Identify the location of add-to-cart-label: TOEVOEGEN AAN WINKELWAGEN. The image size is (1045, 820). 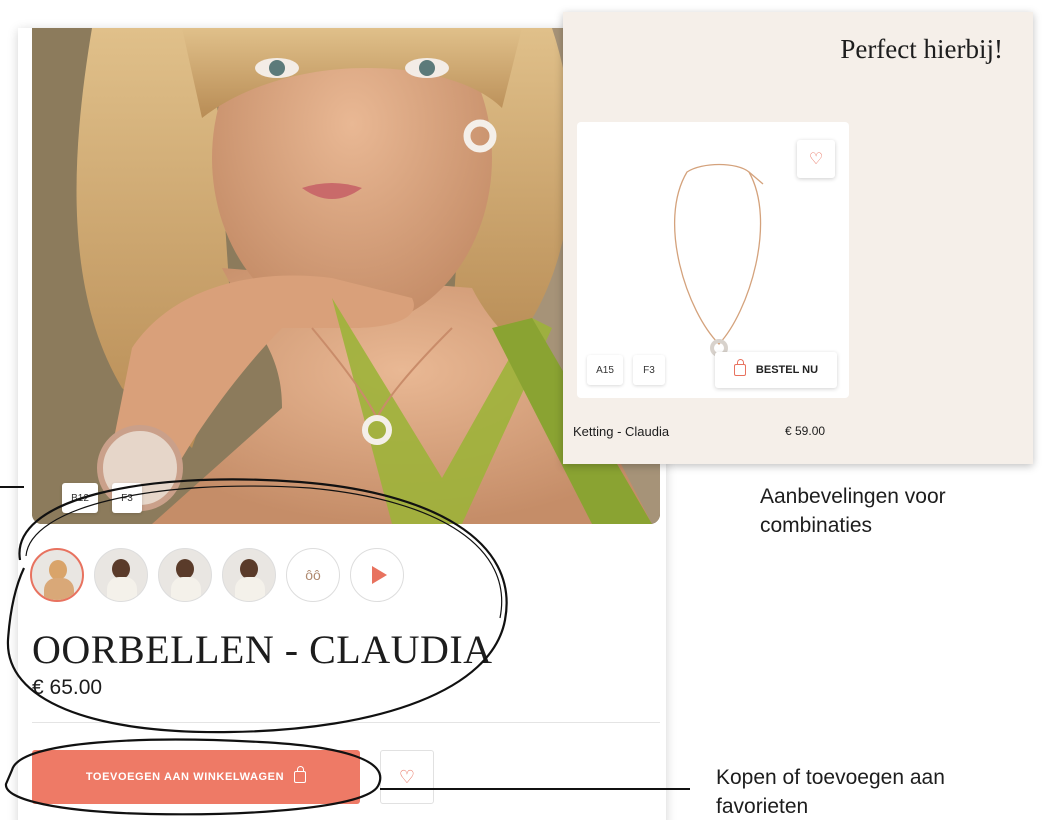
(185, 777).